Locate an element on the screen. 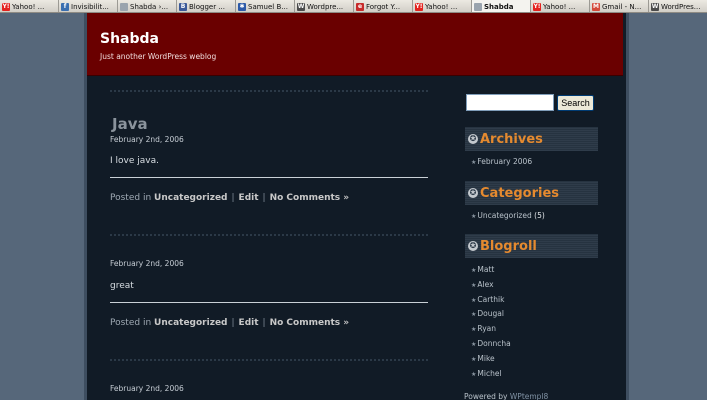  site-title: Shabda is located at coordinates (129, 39).